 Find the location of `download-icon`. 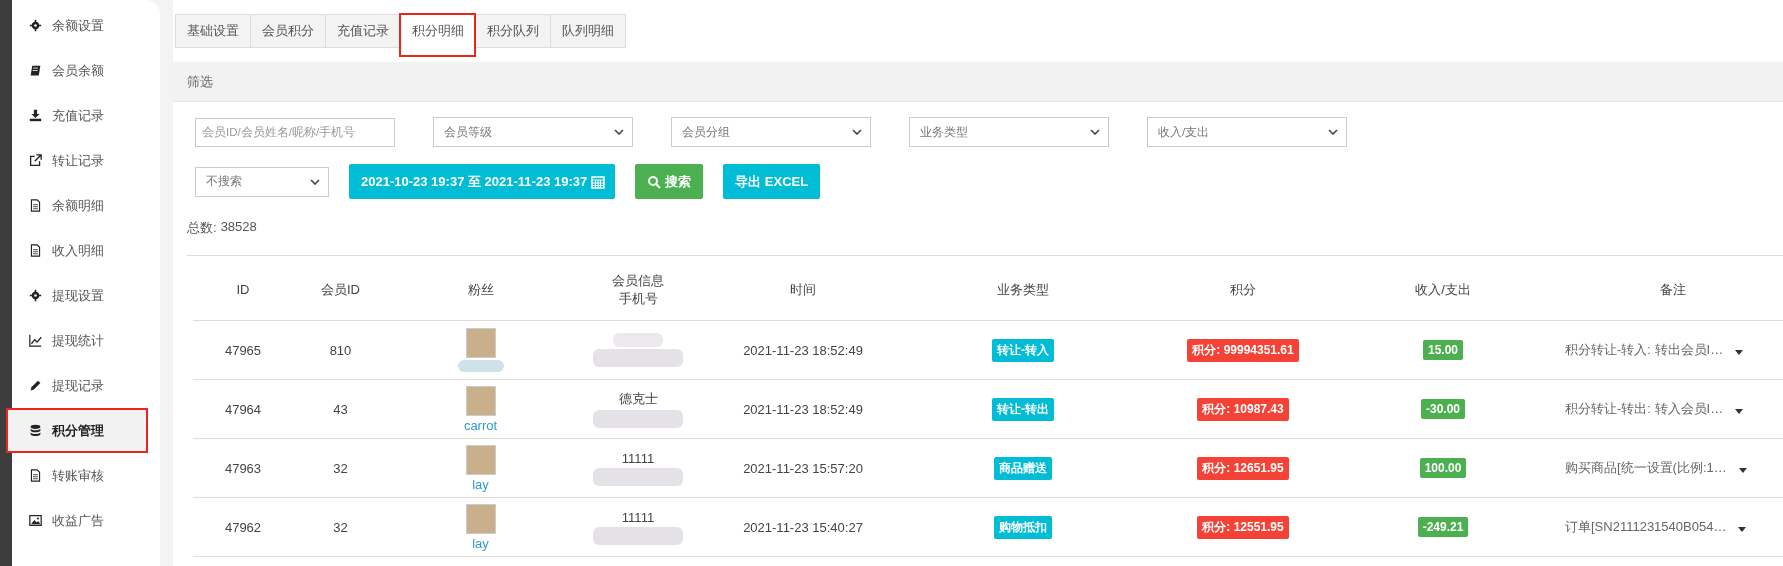

download-icon is located at coordinates (35, 115).